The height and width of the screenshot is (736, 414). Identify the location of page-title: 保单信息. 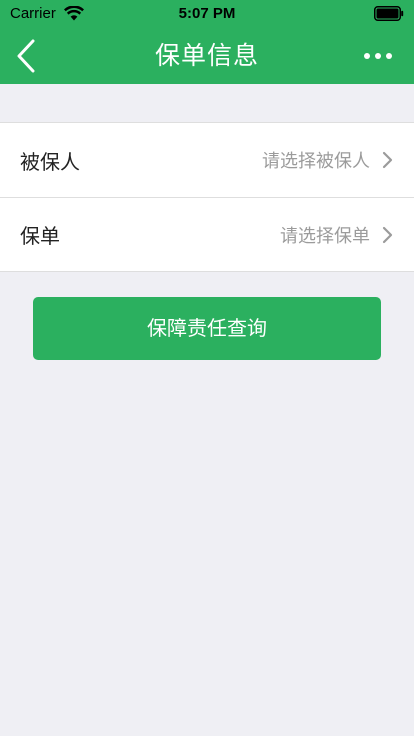
(206, 55).